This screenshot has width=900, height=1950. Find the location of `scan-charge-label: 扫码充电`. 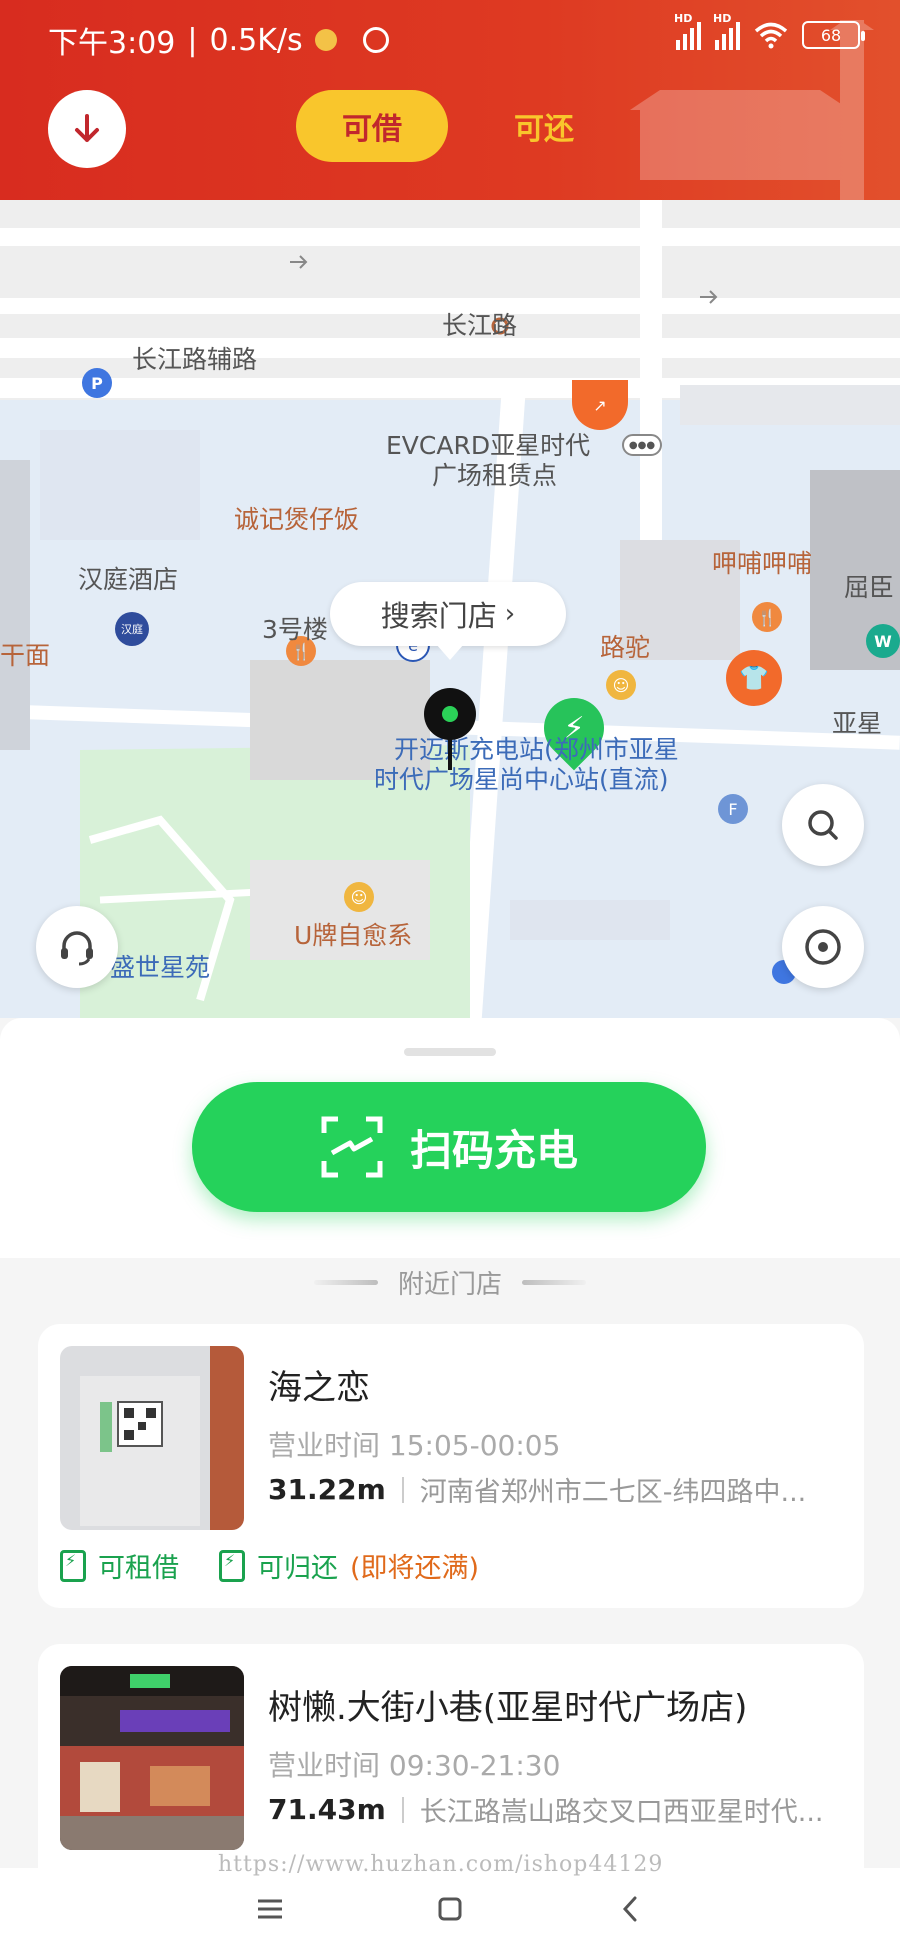

scan-charge-label: 扫码充电 is located at coordinates (493, 1150).